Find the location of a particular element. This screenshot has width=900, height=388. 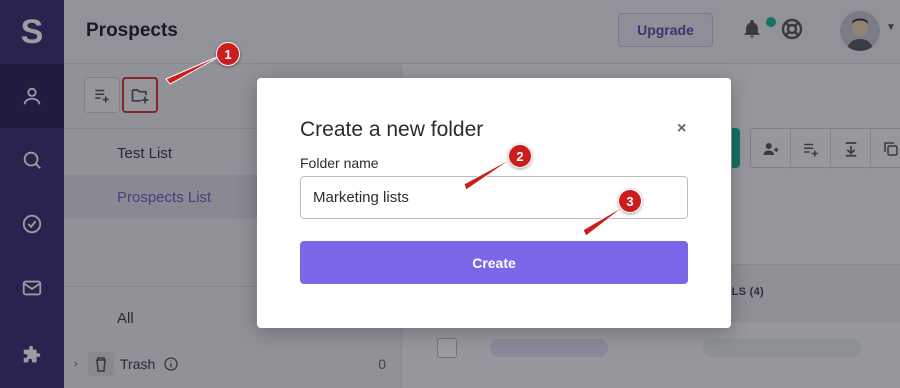

annotation-badge-3: 3 is located at coordinates (630, 201).